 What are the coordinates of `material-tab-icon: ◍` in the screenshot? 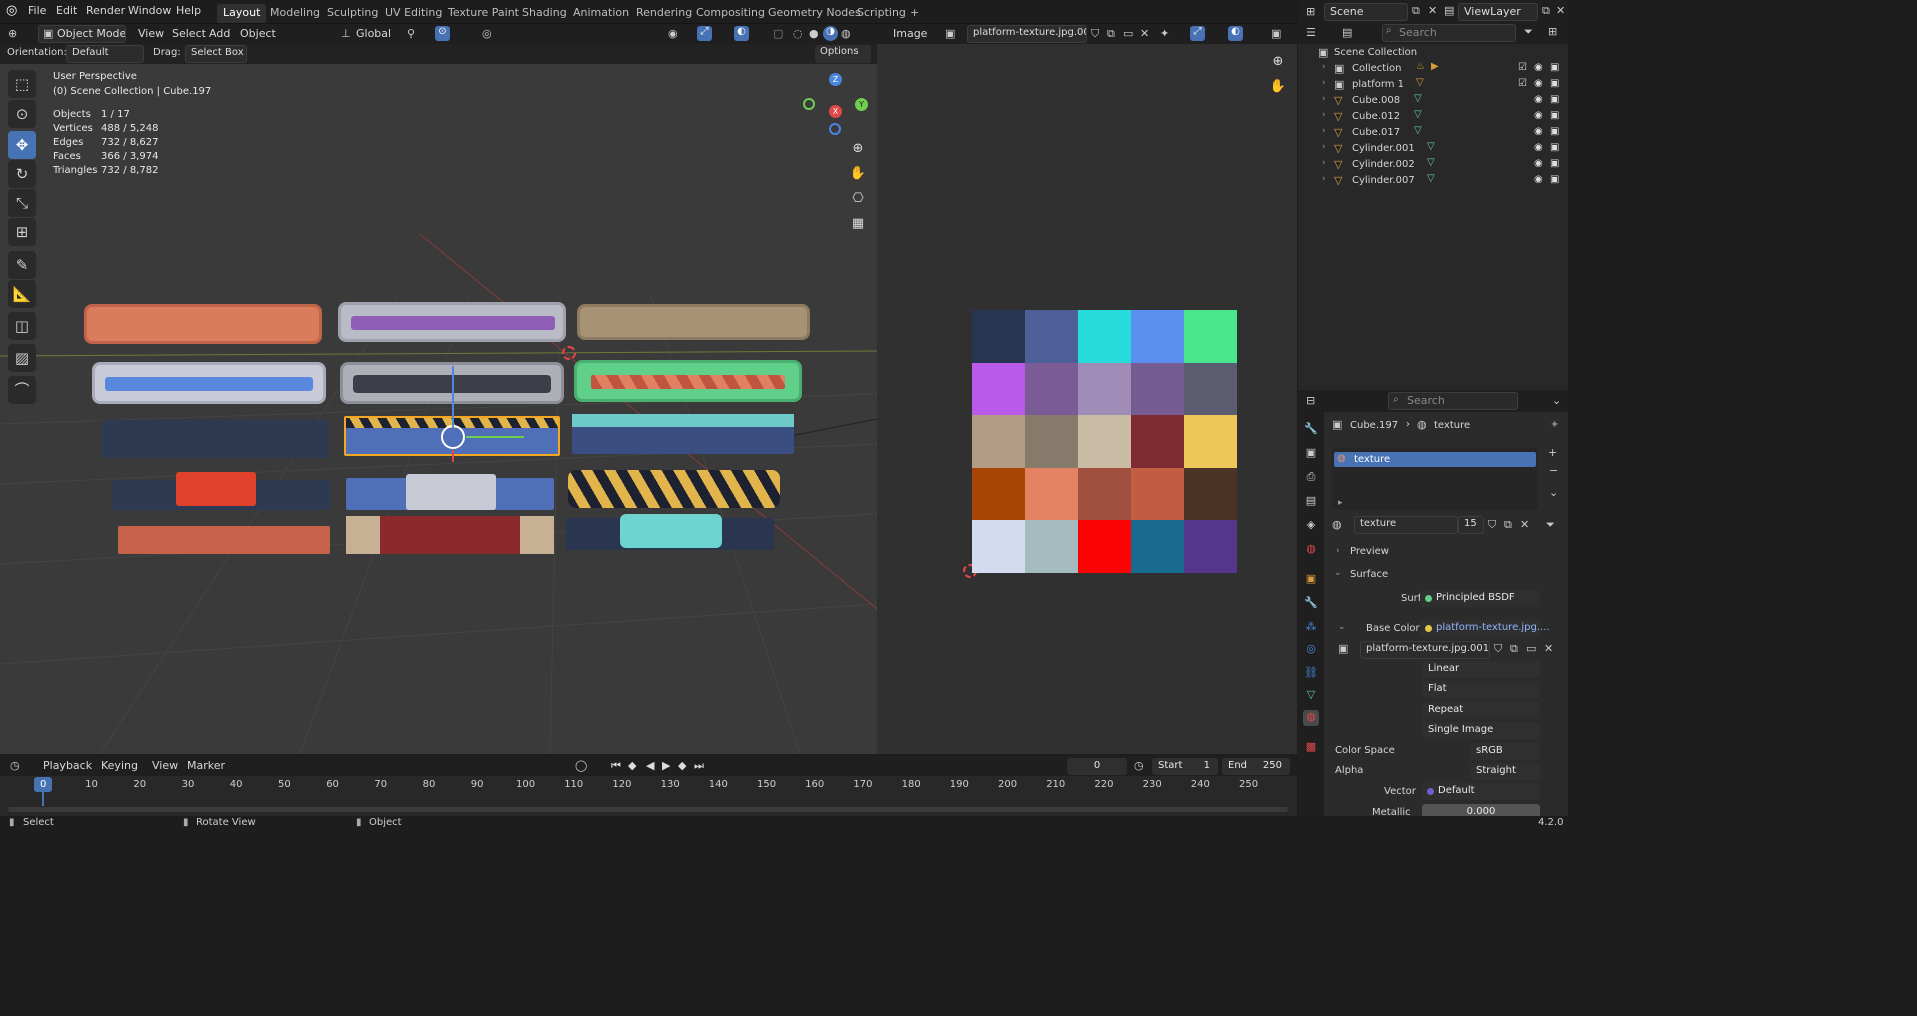 It's located at (1311, 718).